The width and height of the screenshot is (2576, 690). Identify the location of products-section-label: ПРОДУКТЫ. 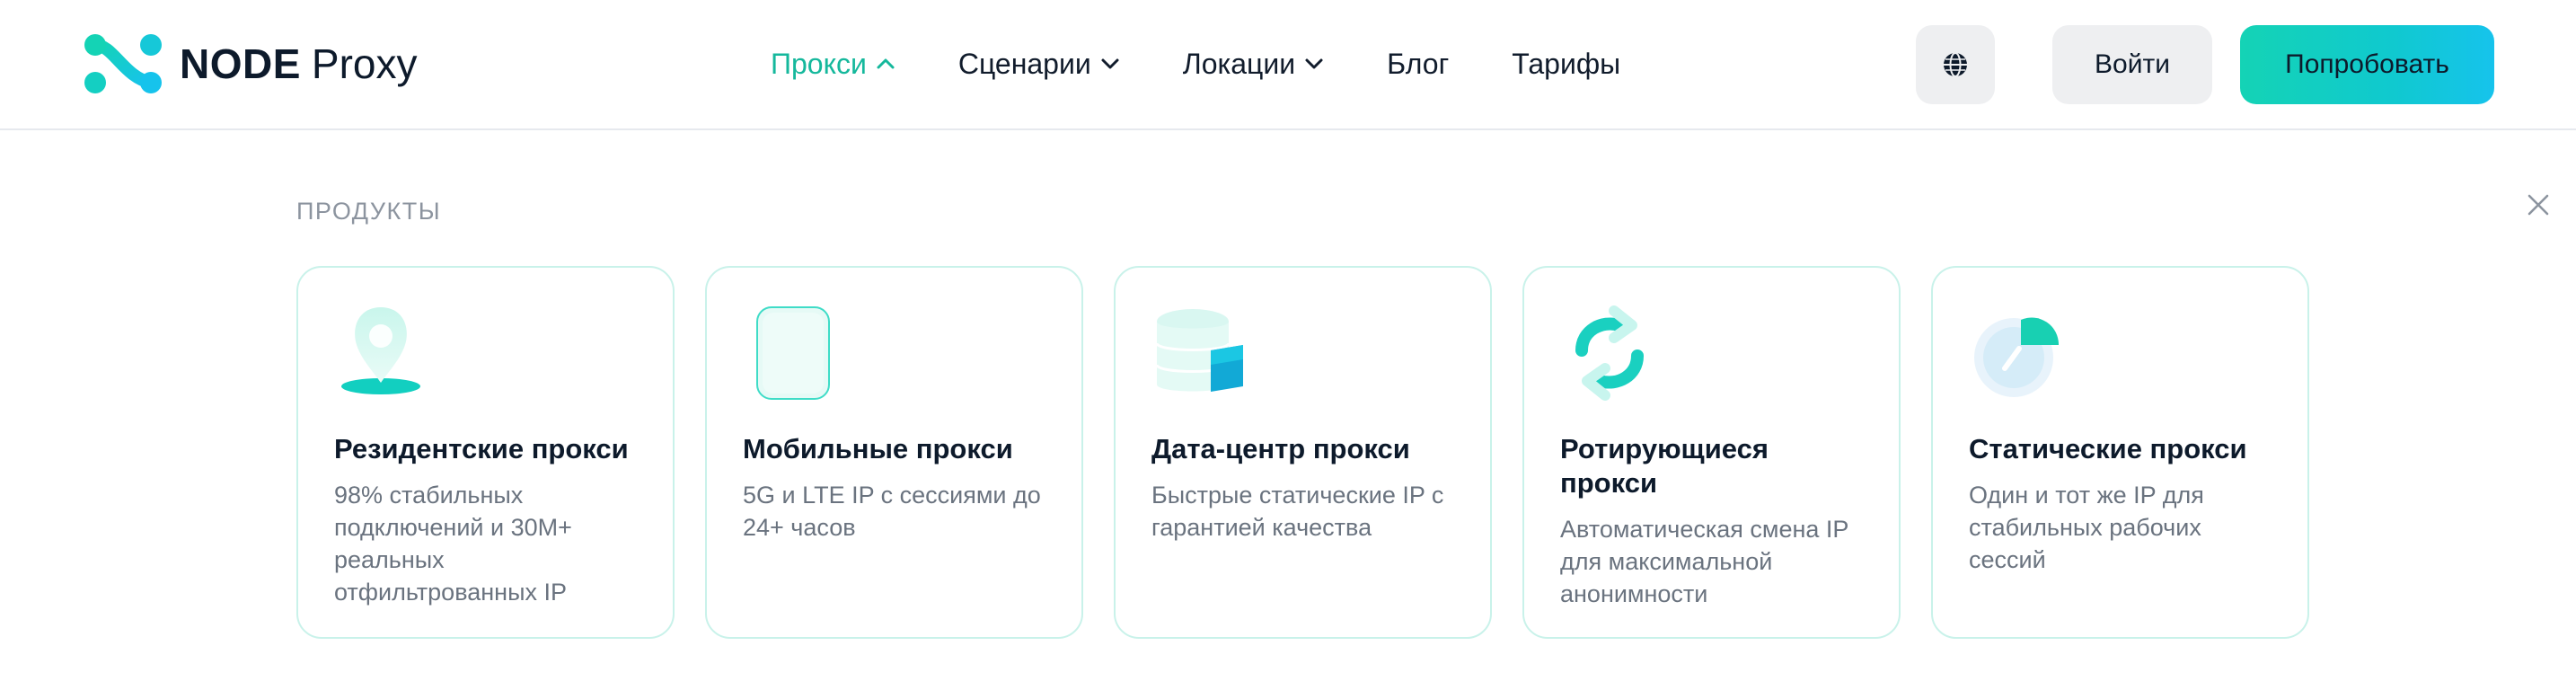
(369, 211).